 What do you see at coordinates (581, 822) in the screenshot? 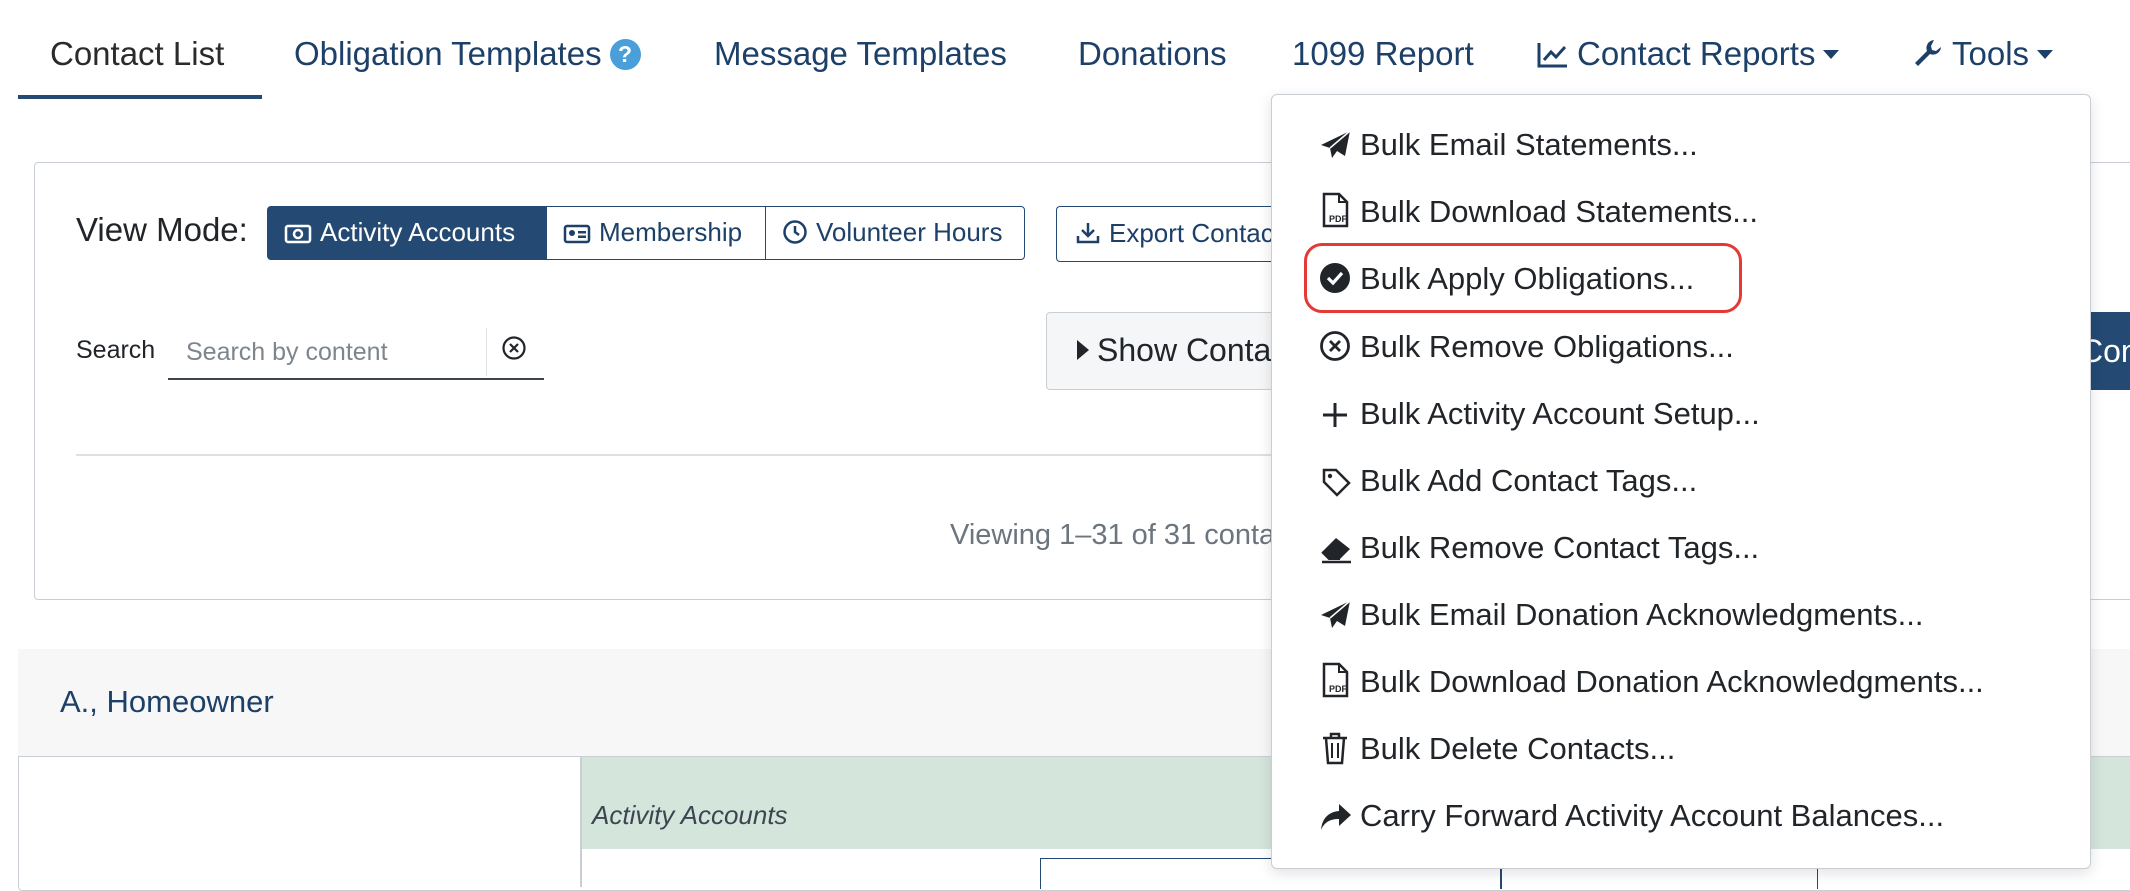
I see `column-divider` at bounding box center [581, 822].